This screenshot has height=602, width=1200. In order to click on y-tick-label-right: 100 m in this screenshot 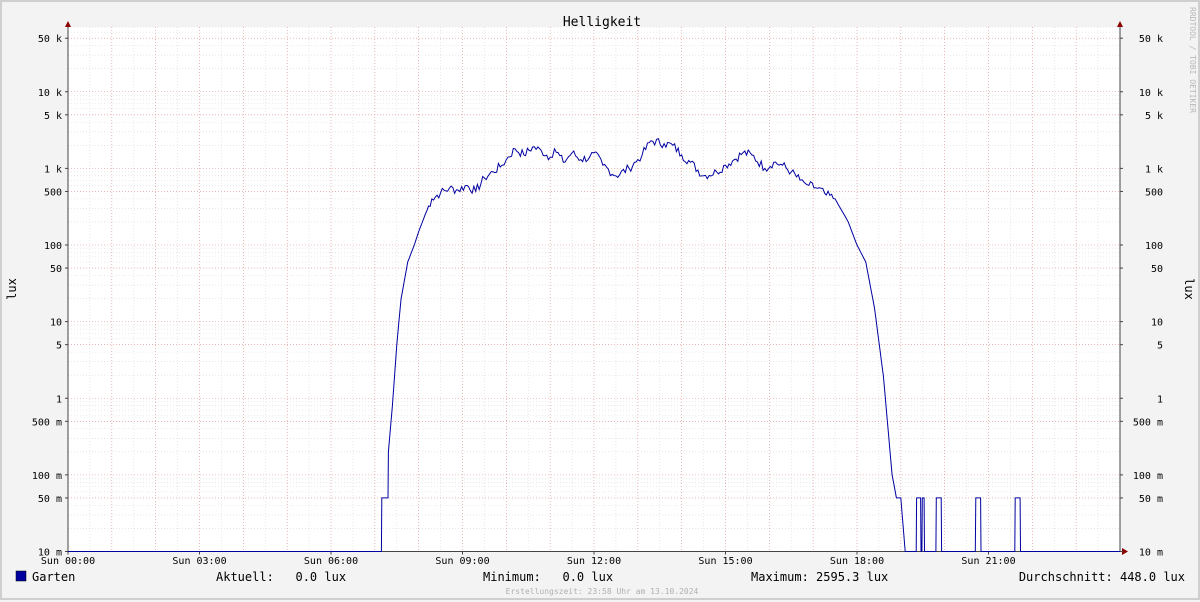, I will do `click(1148, 476)`.